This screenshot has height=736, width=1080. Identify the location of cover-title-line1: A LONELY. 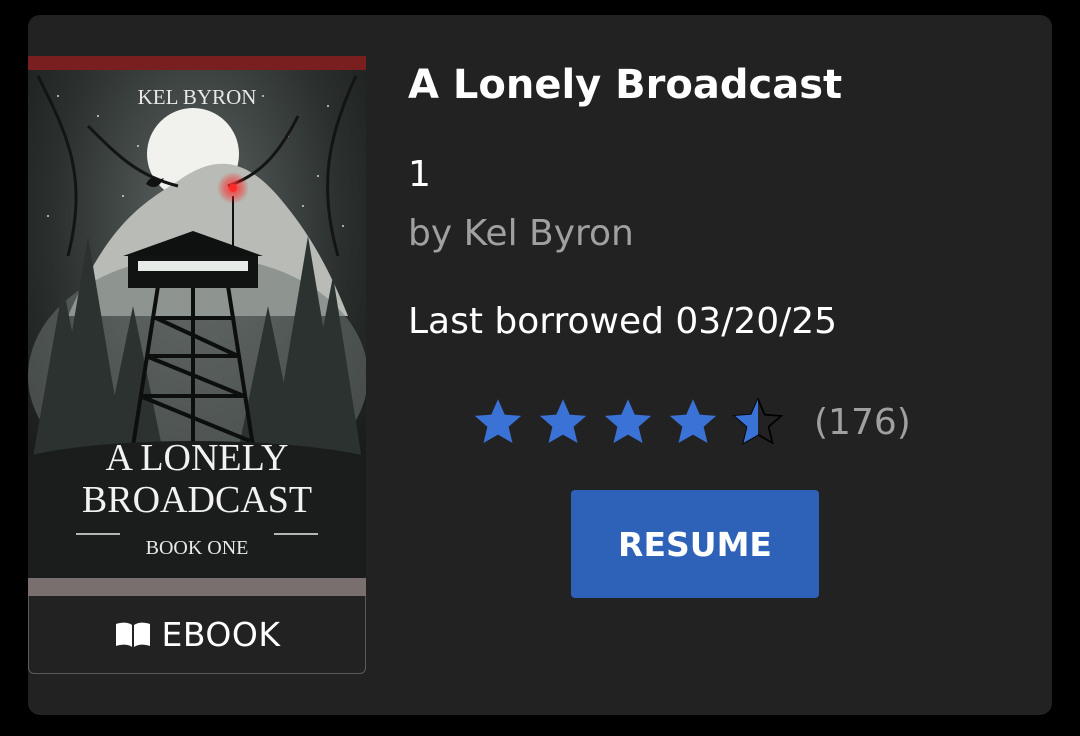
(196, 458).